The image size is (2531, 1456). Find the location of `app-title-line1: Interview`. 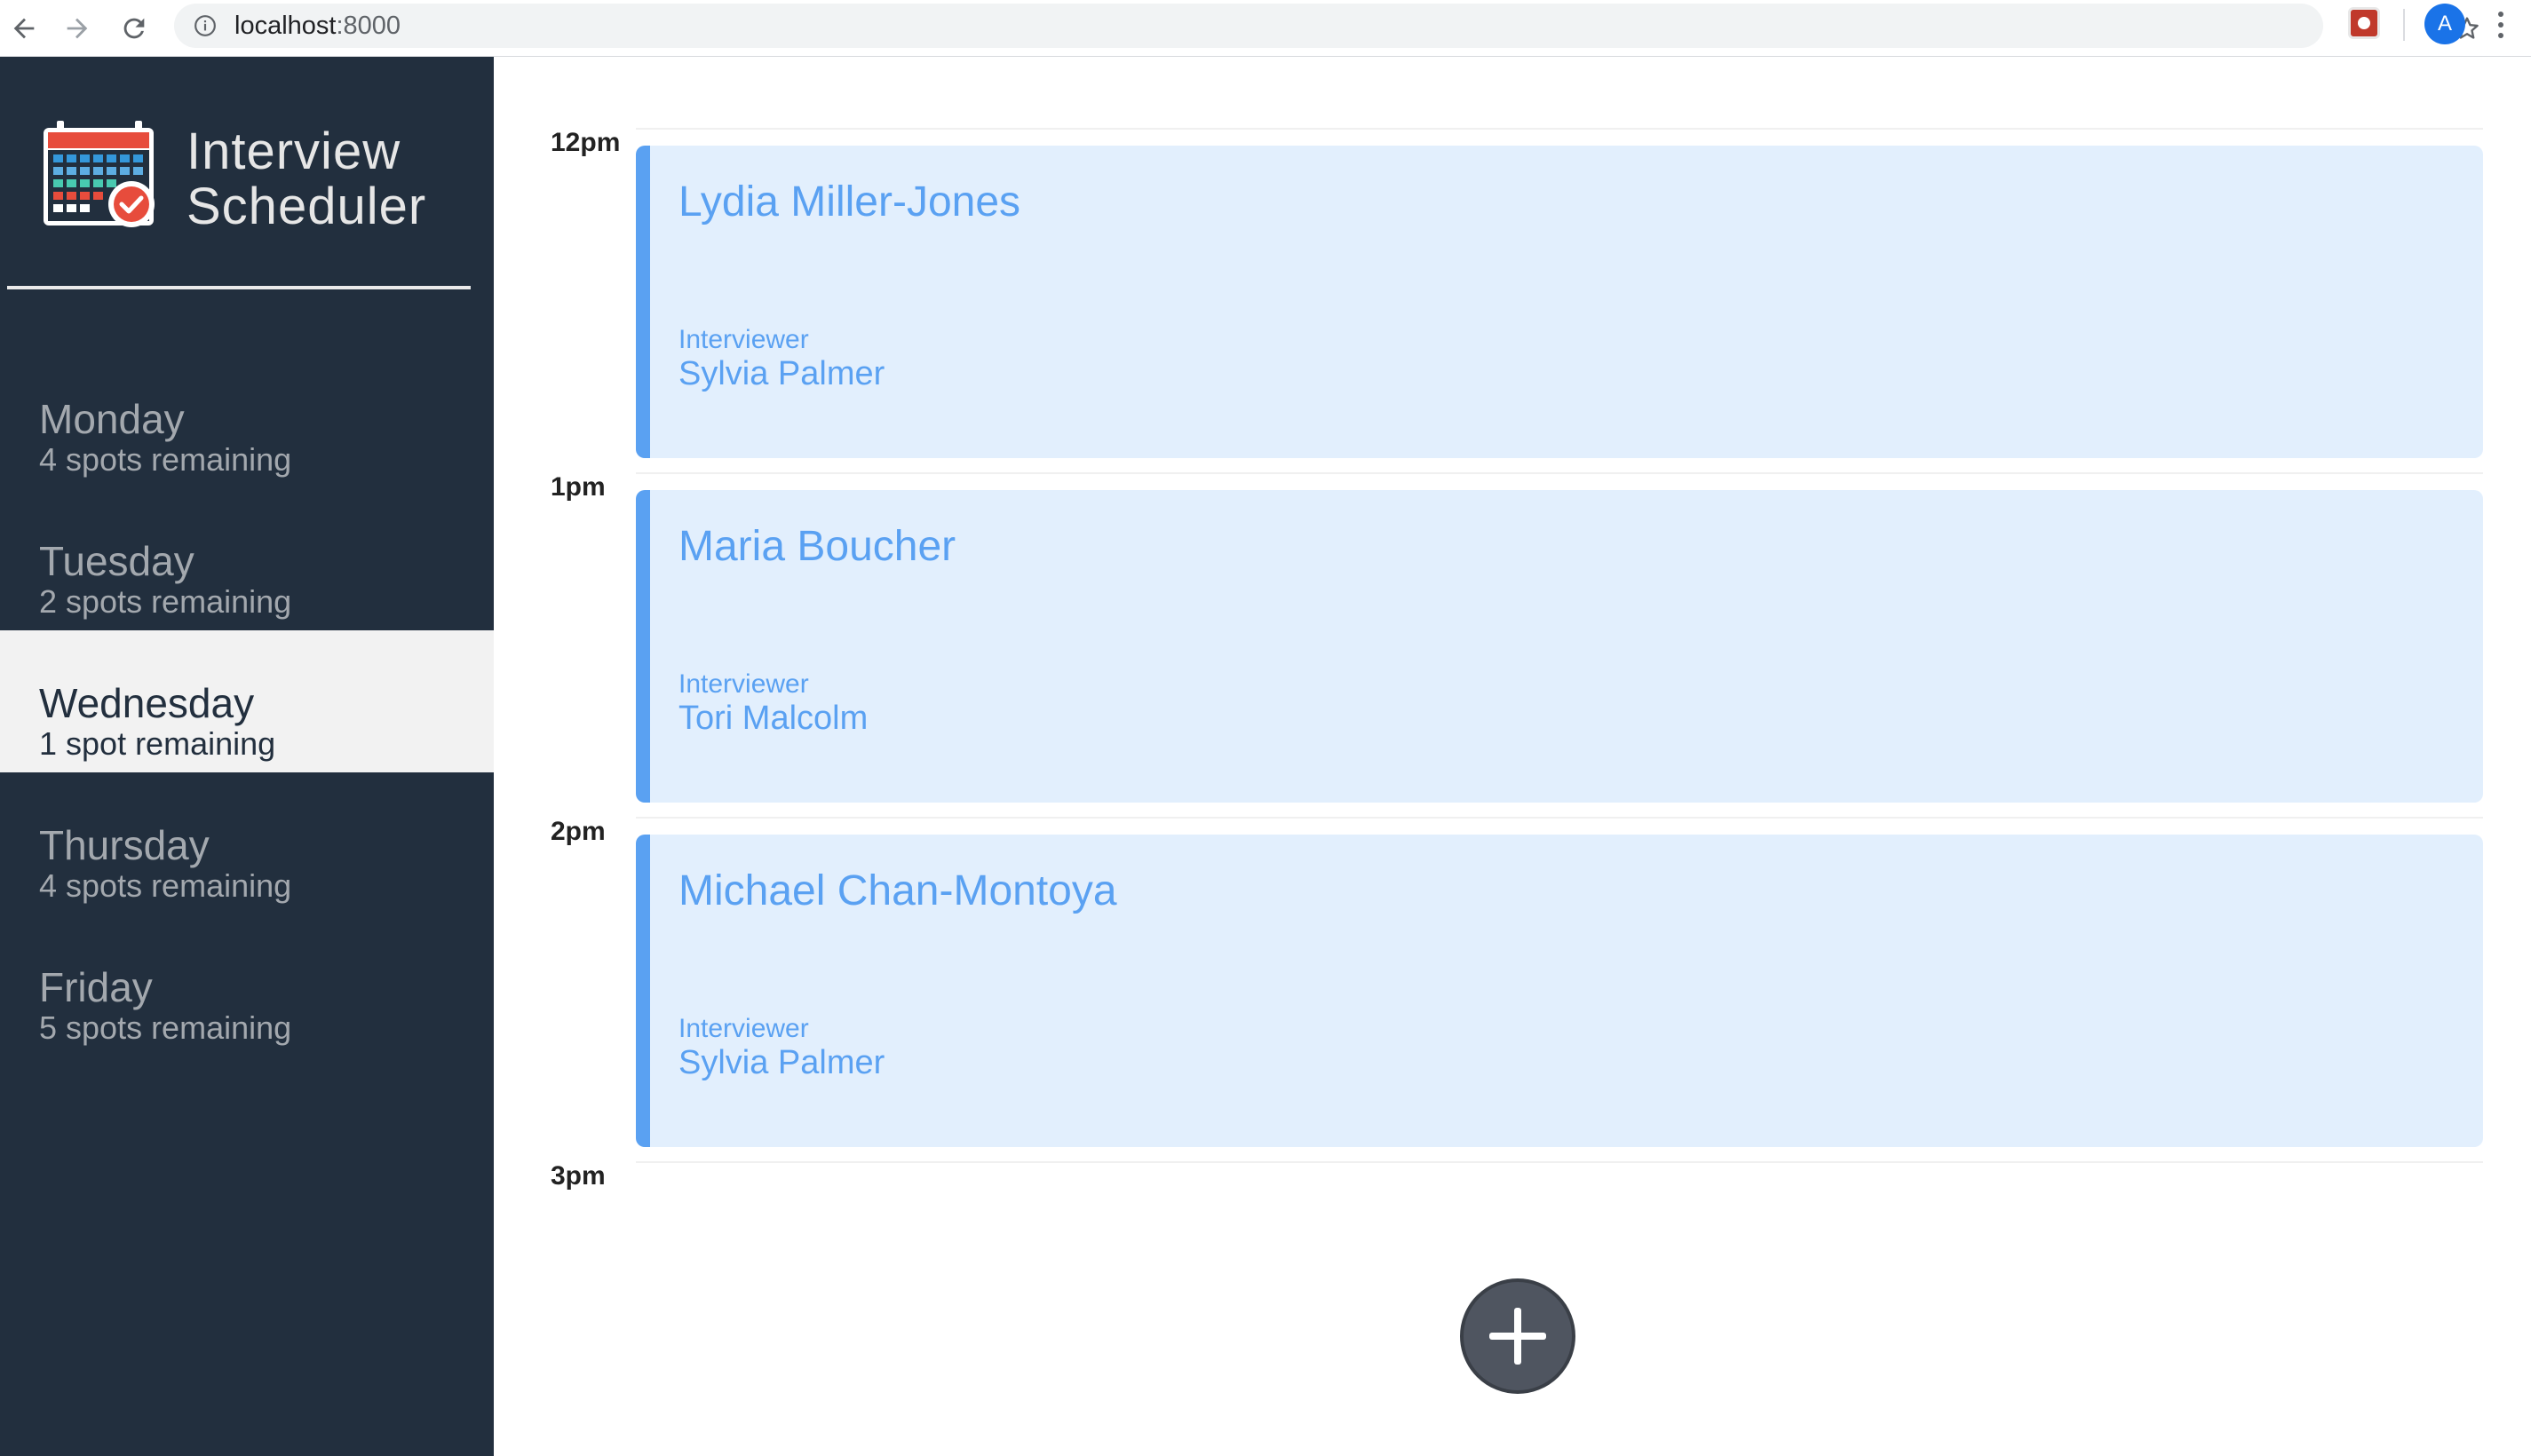

app-title-line1: Interview is located at coordinates (293, 151).